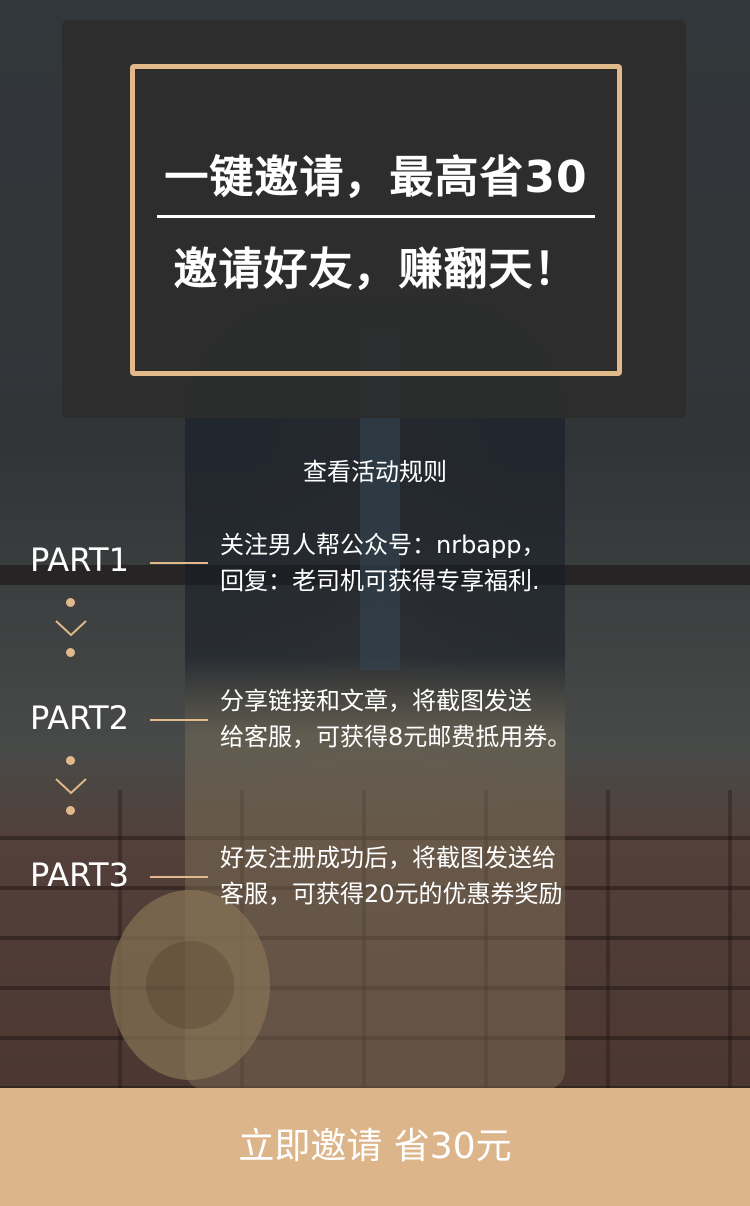 The image size is (750, 1206). Describe the element at coordinates (375, 469) in the screenshot. I see `view-rules-link: 查看活动规则` at that location.